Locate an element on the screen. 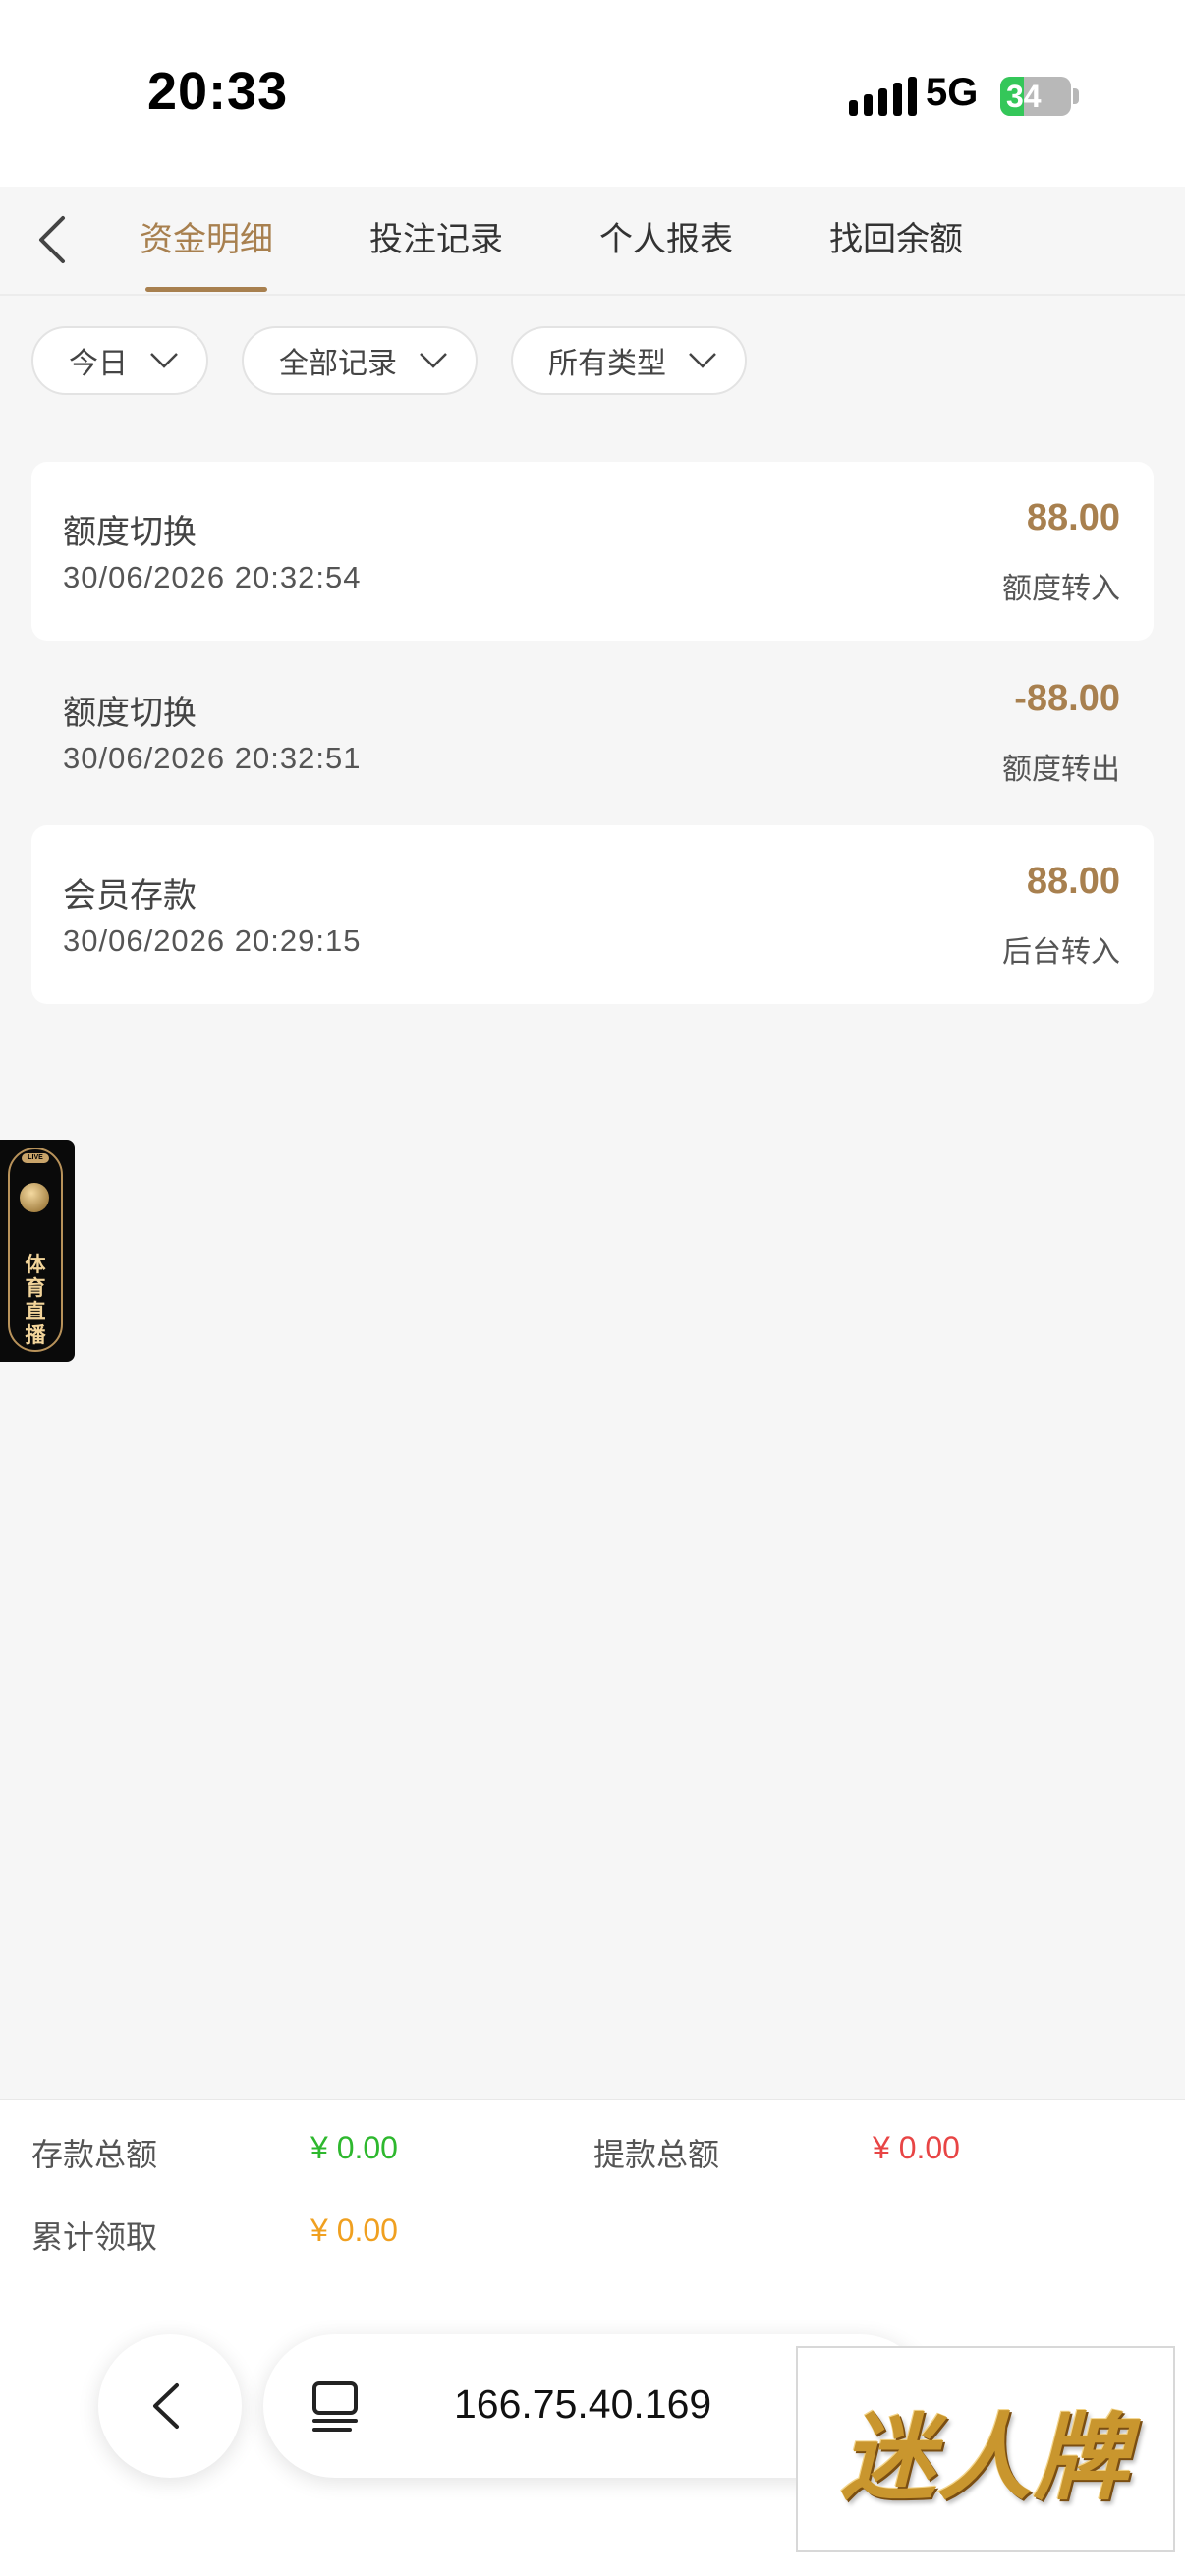 This screenshot has height=2576, width=1185. battery-icon: 34 is located at coordinates (1035, 96).